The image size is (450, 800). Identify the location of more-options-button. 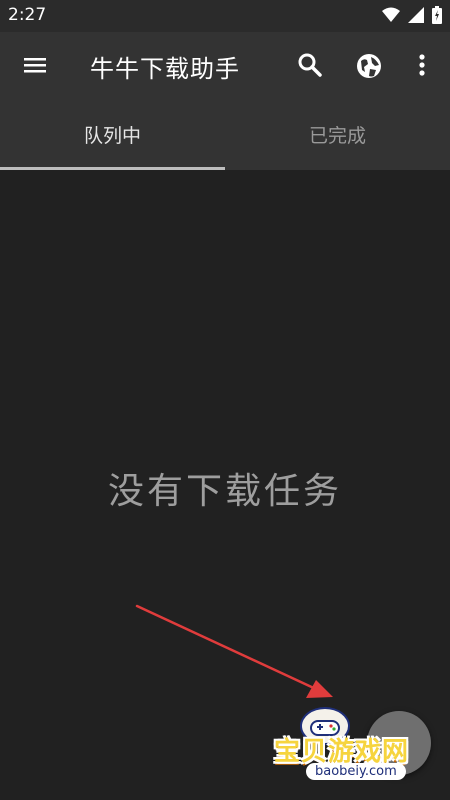
(422, 65).